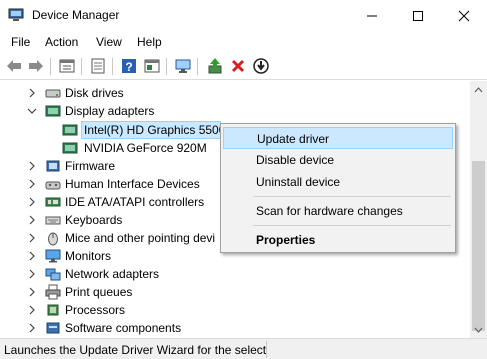 The image size is (487, 359). I want to click on minimize-icon, so click(372, 15).